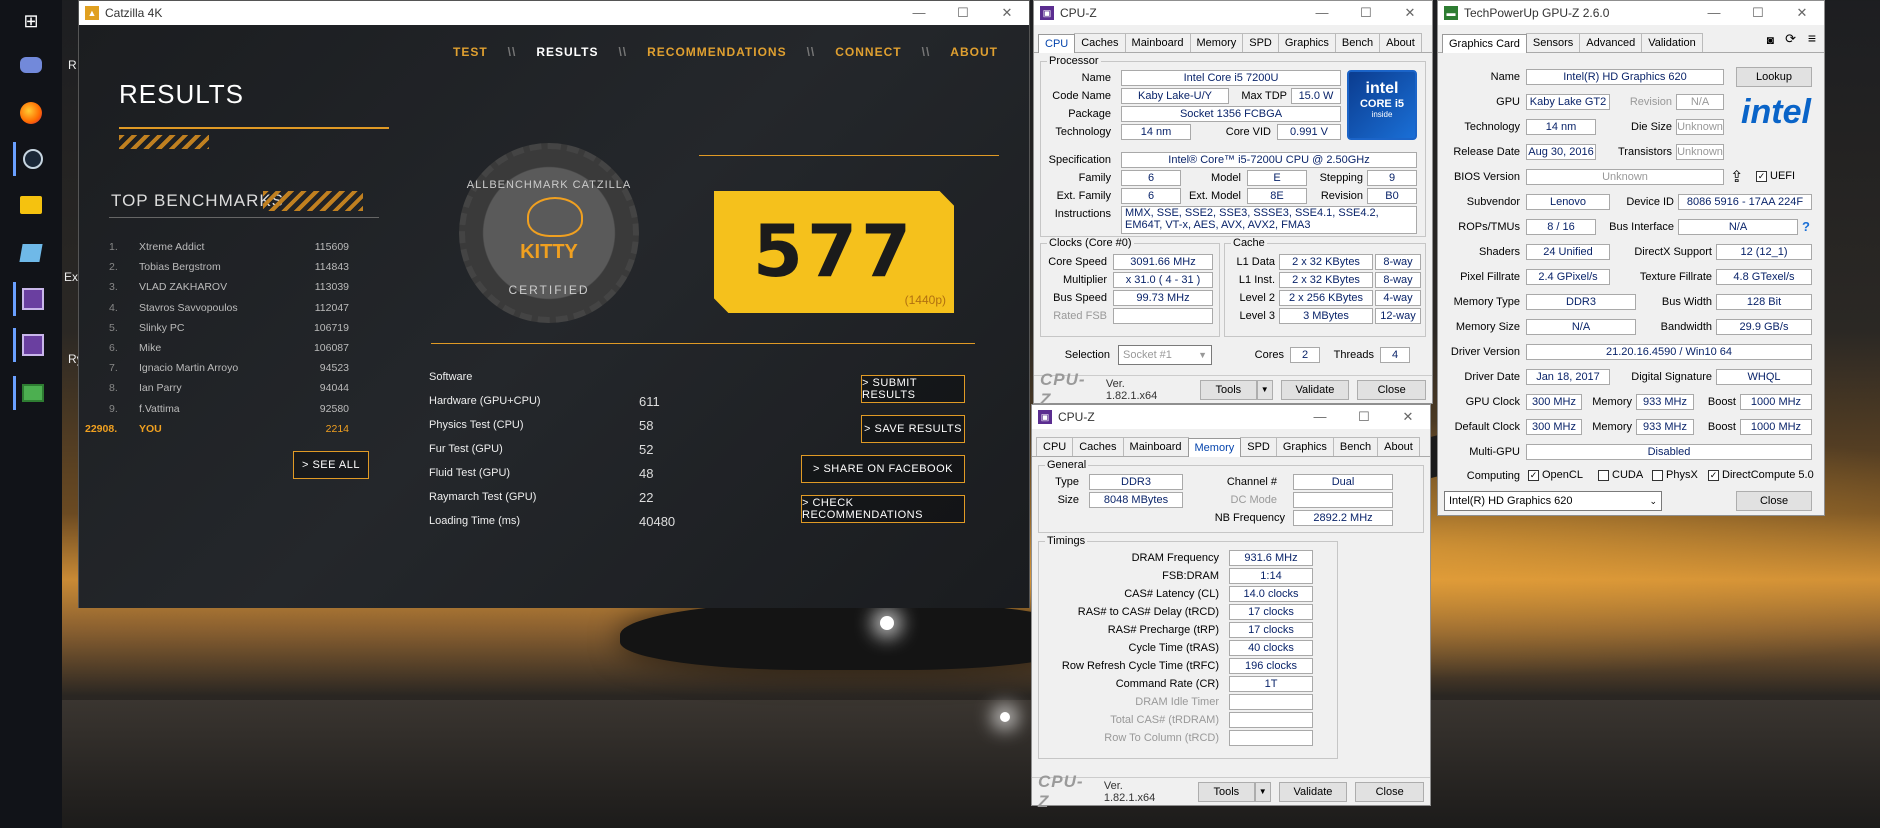 This screenshot has height=828, width=1880. Describe the element at coordinates (1492, 377) in the screenshot. I see `field-label: Driver Date` at that location.